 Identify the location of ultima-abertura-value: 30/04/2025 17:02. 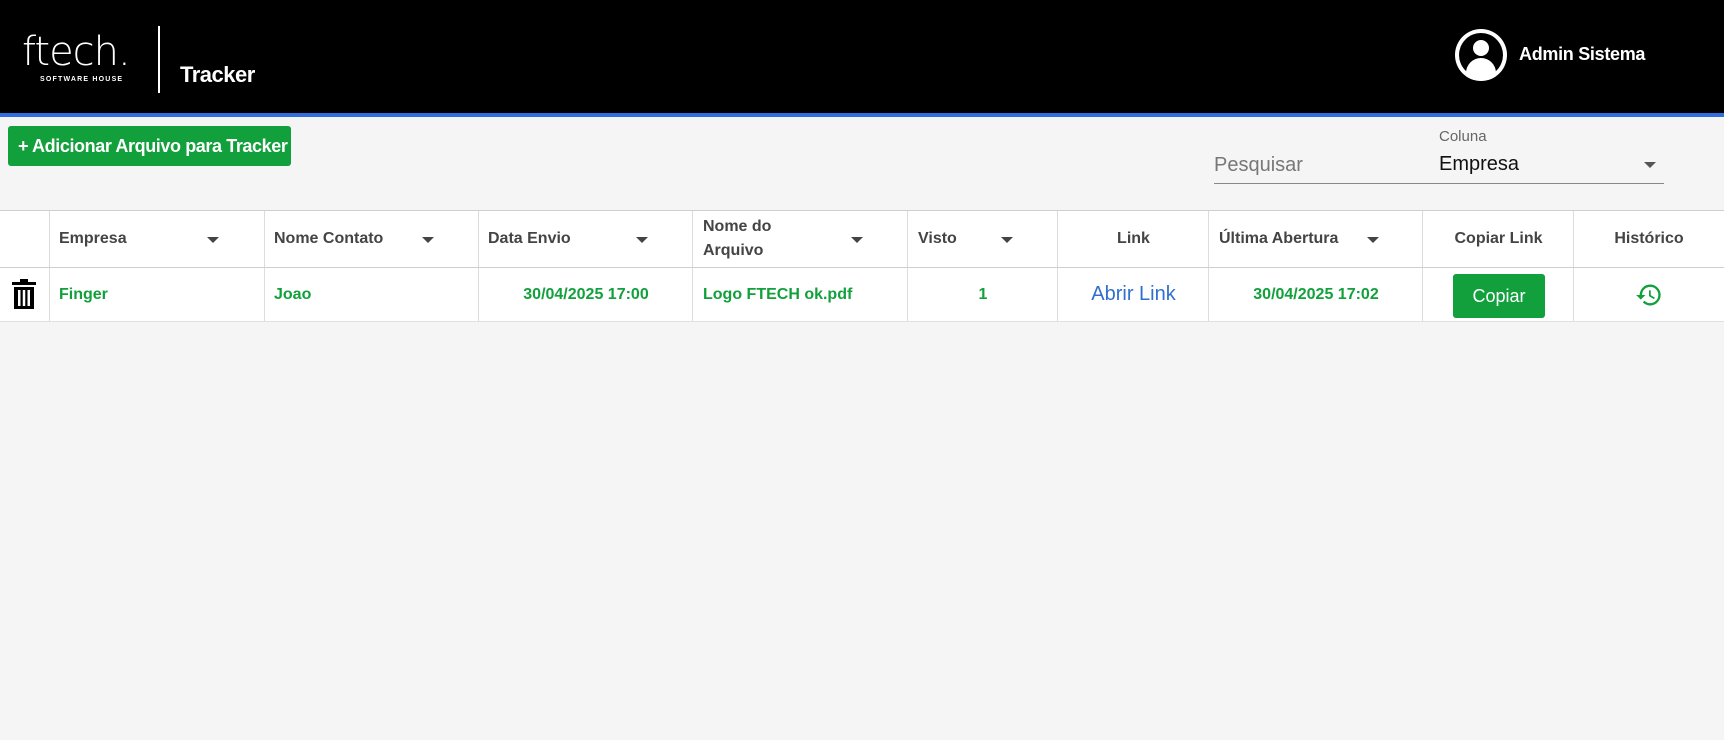
(1316, 294).